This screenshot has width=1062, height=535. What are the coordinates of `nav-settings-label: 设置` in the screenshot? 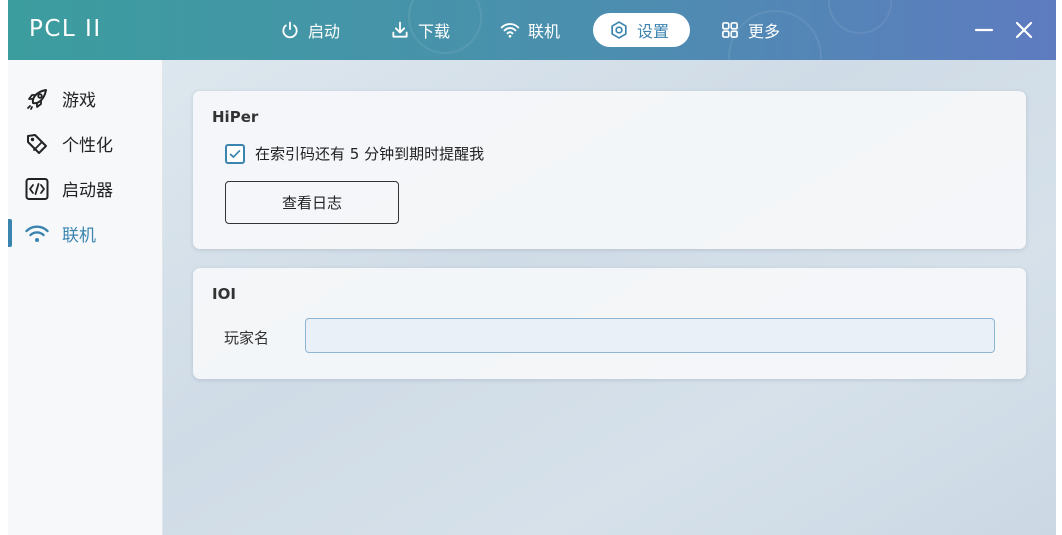 It's located at (653, 31).